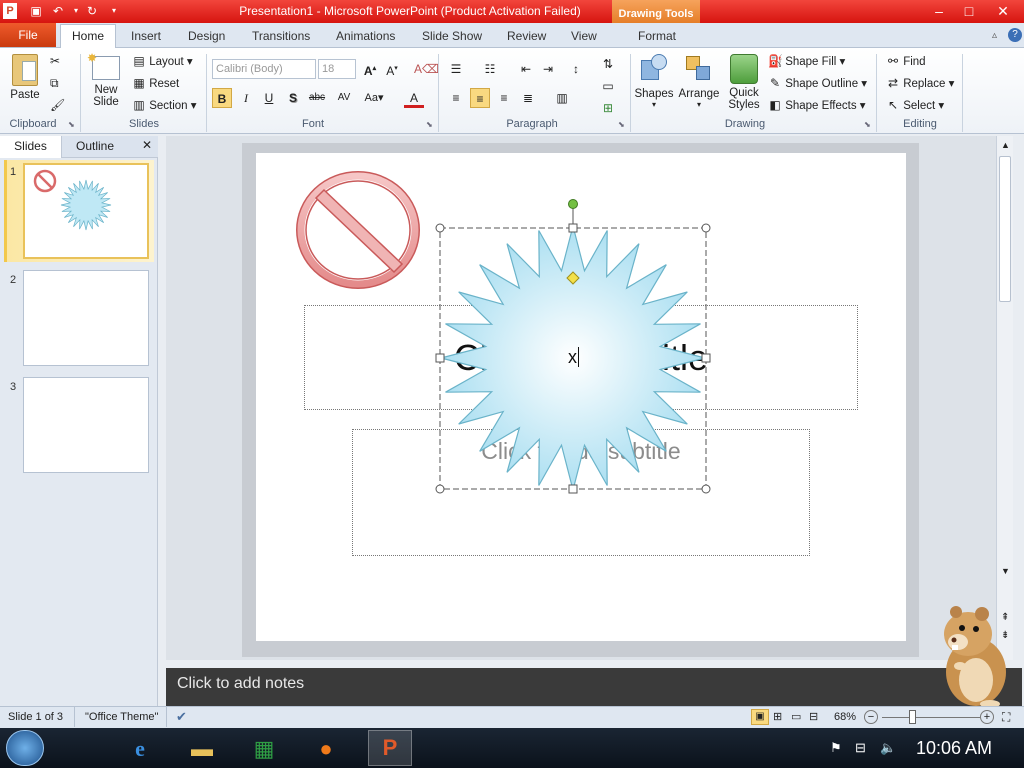 This screenshot has height=768, width=1024. I want to click on numbering-icon: ☷, so click(490, 69).